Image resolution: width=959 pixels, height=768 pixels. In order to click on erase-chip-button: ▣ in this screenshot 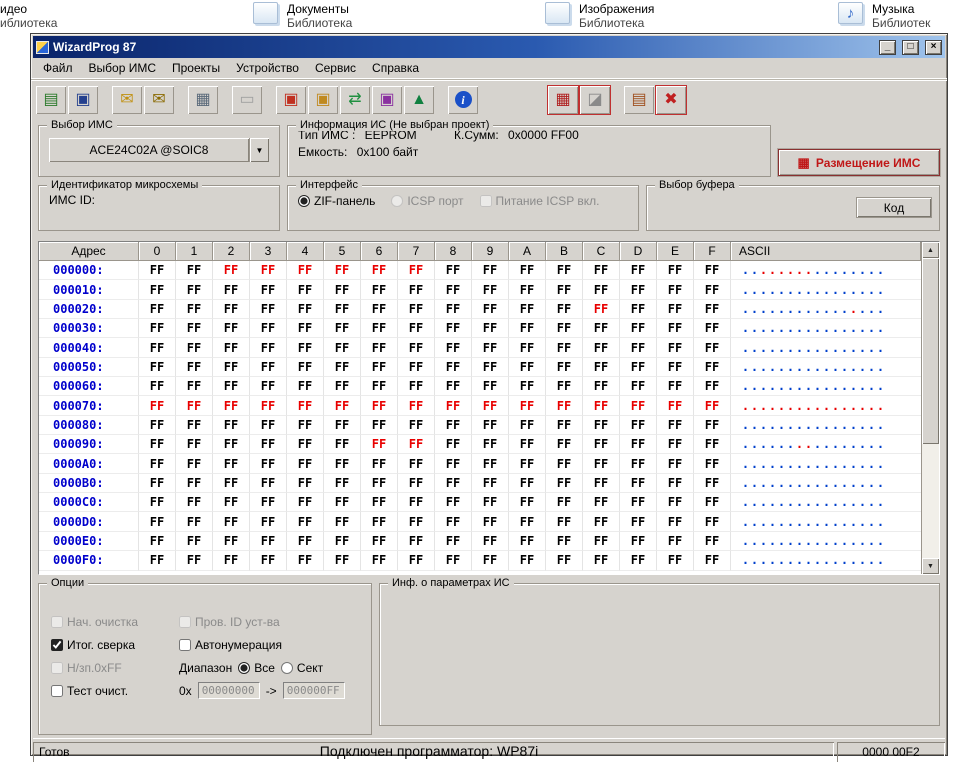, I will do `click(387, 99)`.